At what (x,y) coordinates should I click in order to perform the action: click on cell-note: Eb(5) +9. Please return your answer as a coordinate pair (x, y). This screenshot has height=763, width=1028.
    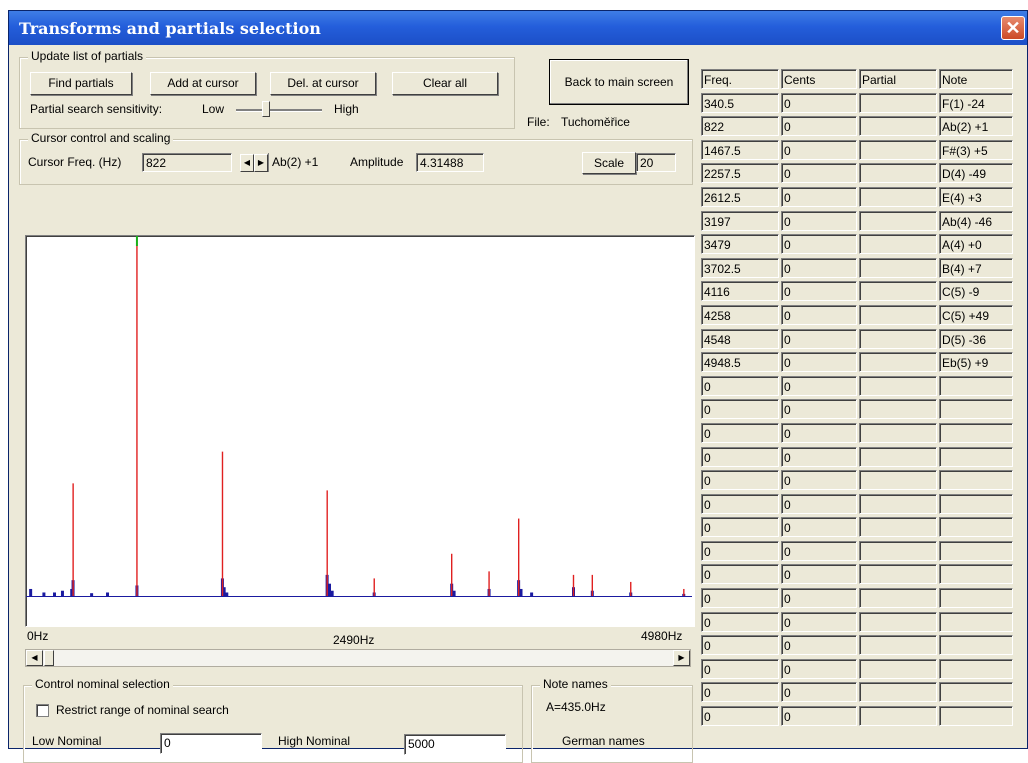
    Looking at the image, I should click on (976, 362).